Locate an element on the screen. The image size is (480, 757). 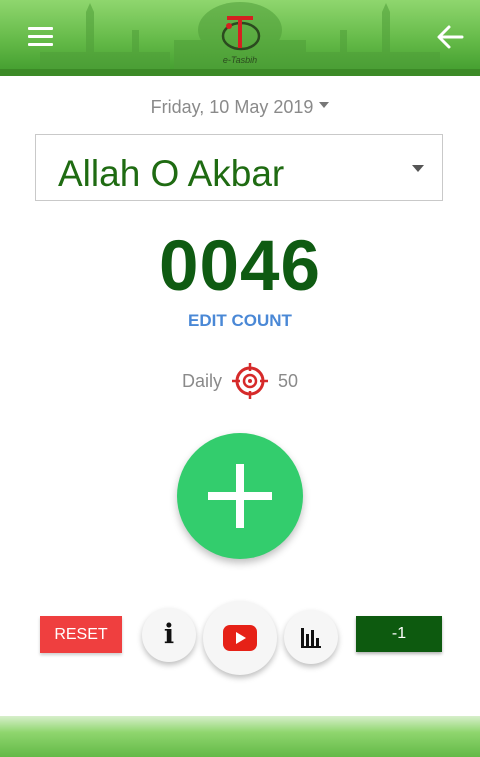
arrow-left-icon is located at coordinates (450, 37).